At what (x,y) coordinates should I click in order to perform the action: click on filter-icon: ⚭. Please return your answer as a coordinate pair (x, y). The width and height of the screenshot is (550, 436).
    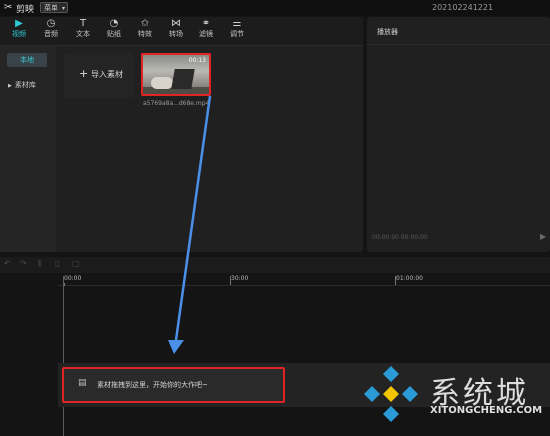
    Looking at the image, I should click on (206, 23).